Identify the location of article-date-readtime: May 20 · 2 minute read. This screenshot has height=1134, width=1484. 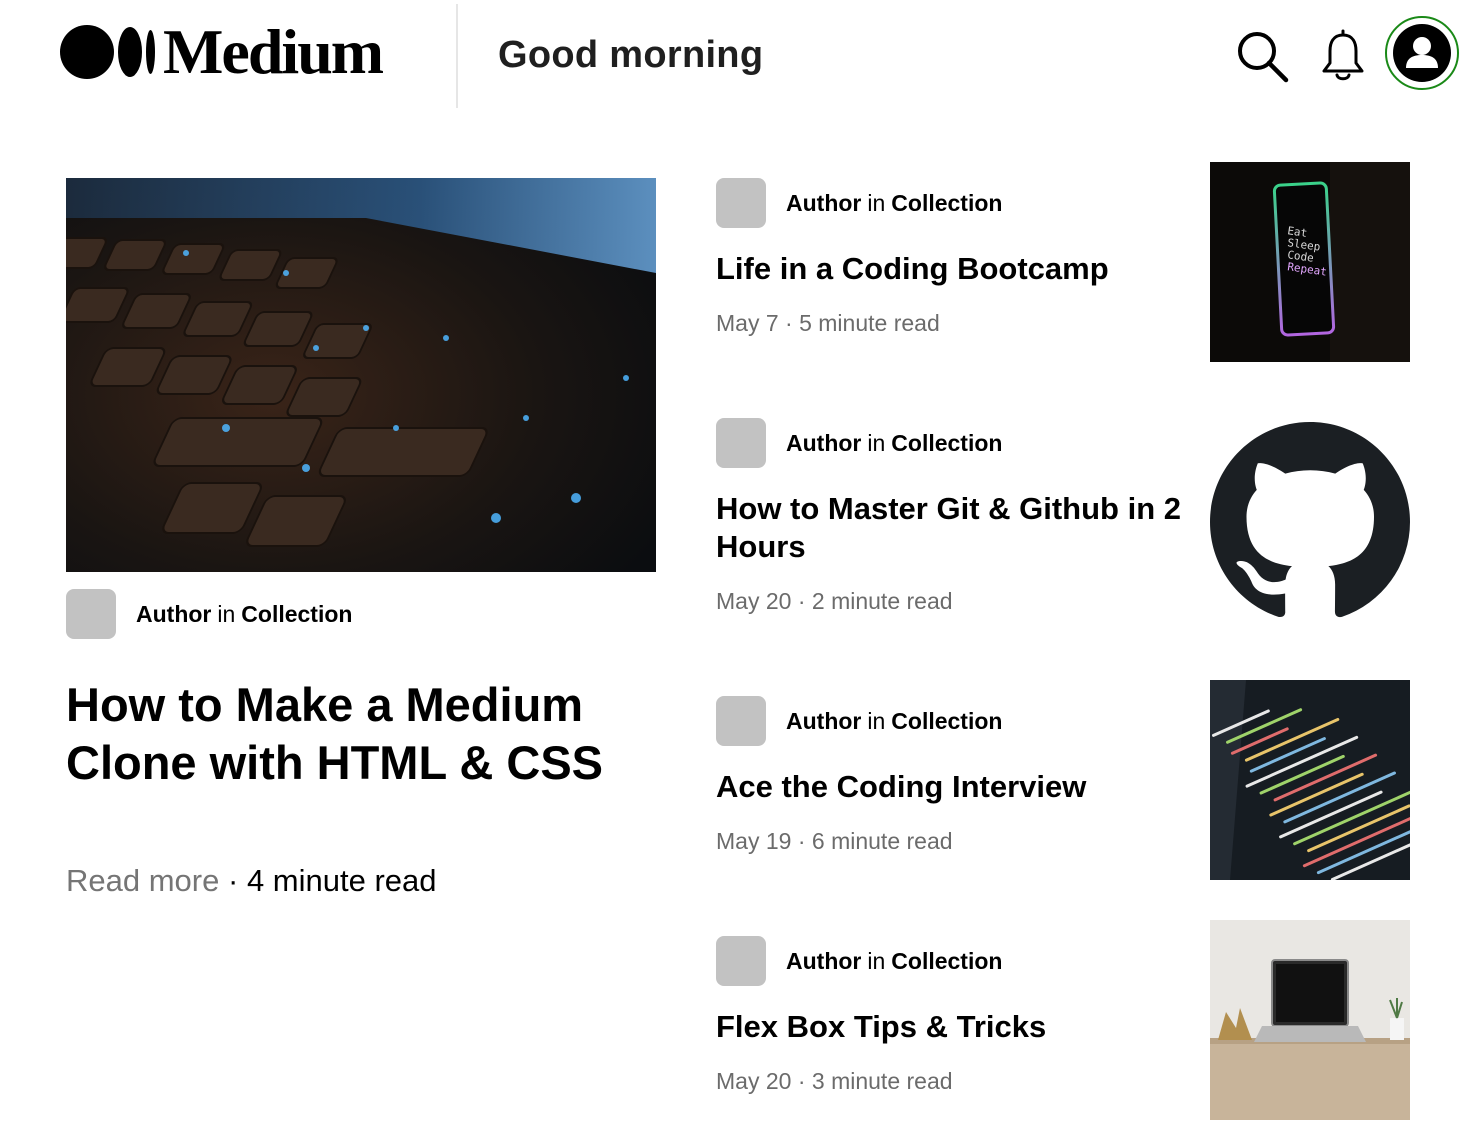
(834, 601).